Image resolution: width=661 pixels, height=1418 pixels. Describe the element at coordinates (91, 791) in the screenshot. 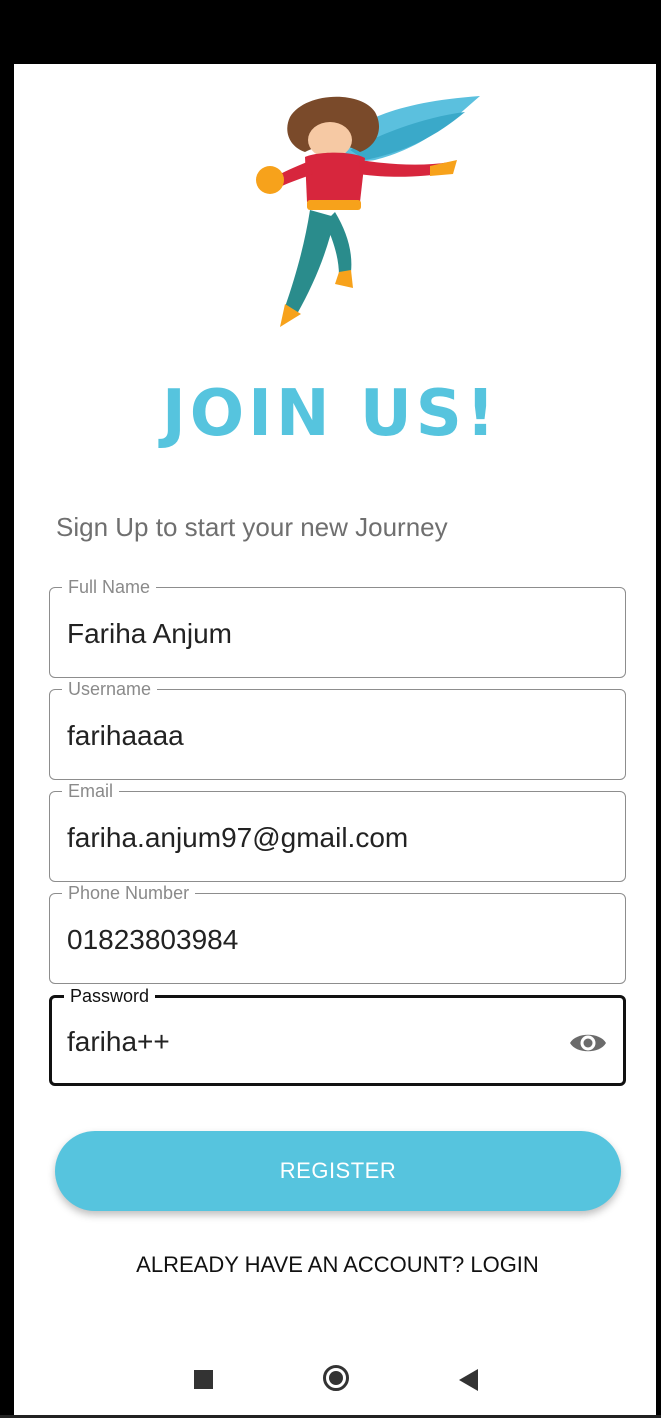

I see `email-label: Email` at that location.